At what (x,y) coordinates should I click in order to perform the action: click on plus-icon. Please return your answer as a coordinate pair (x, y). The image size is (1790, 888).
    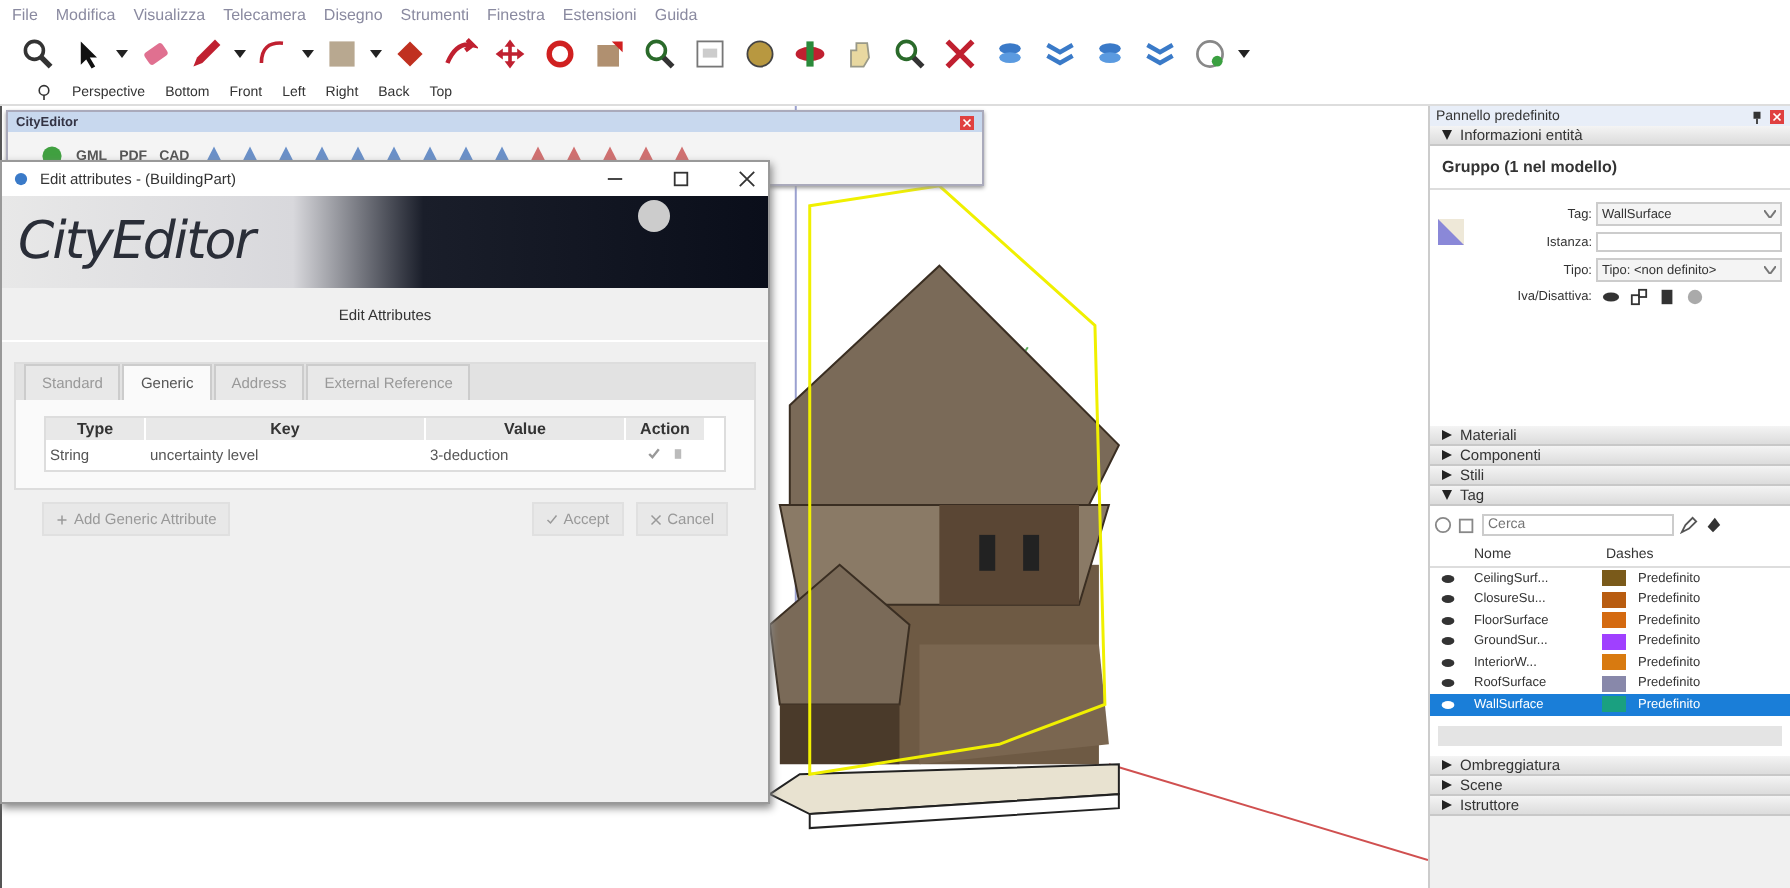
    Looking at the image, I should click on (62, 519).